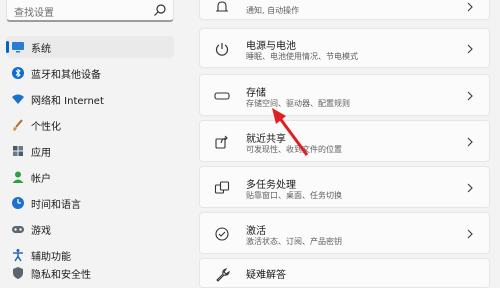  What do you see at coordinates (66, 75) in the screenshot?
I see `sidebar-item-label: 蓝牙和其他设备` at bounding box center [66, 75].